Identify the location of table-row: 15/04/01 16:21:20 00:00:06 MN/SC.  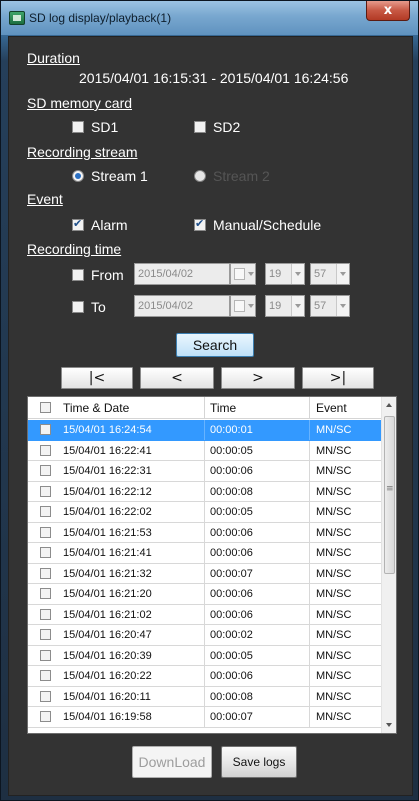
(205, 594).